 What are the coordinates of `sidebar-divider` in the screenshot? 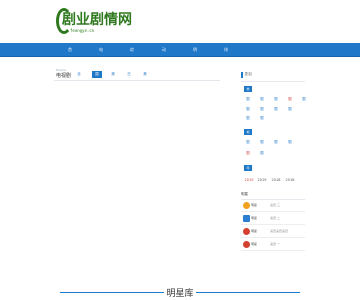 It's located at (273, 81).